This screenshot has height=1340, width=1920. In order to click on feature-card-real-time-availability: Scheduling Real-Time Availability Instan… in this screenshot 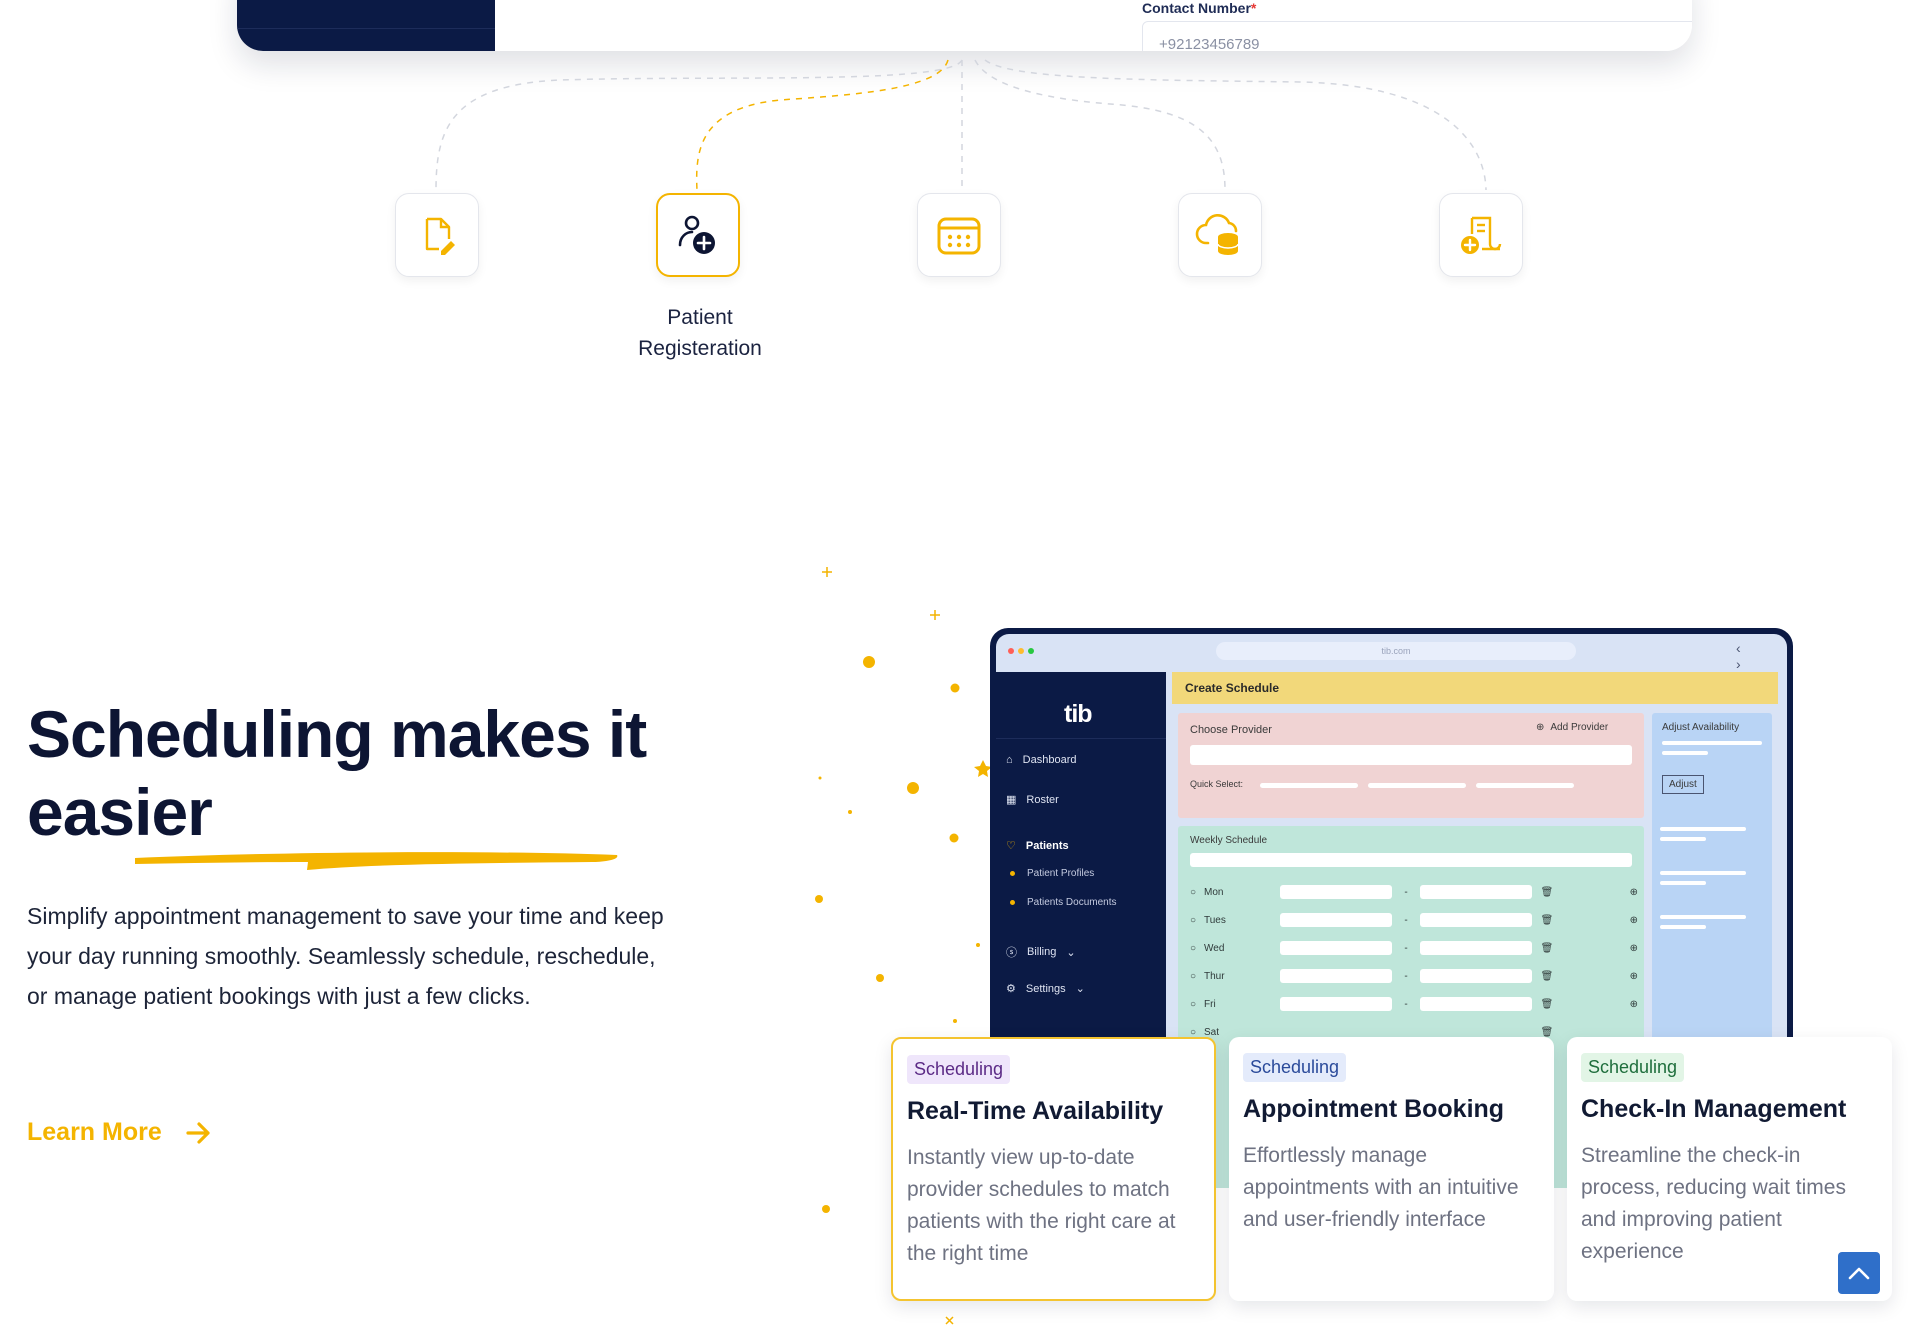, I will do `click(1053, 1169)`.